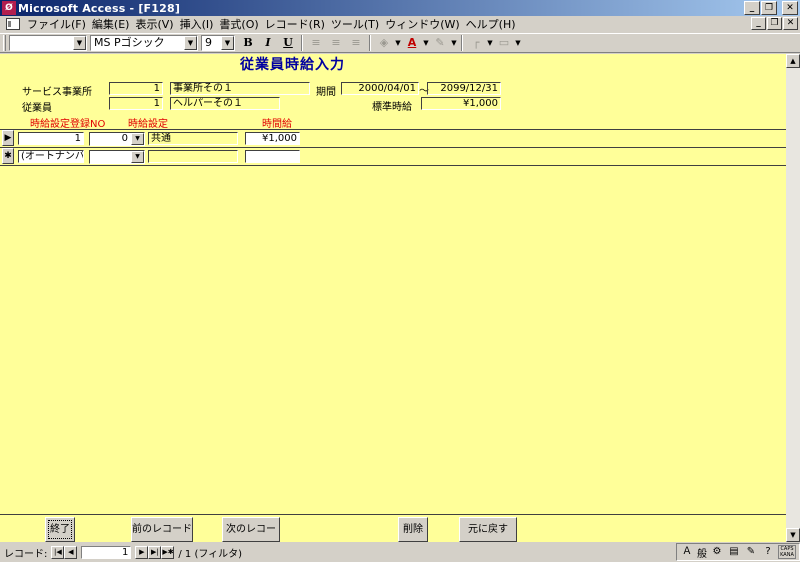 The height and width of the screenshot is (562, 800). I want to click on title-bar: Ø Microsoft Access - [F128] _ ❐ ✕, so click(400, 8).